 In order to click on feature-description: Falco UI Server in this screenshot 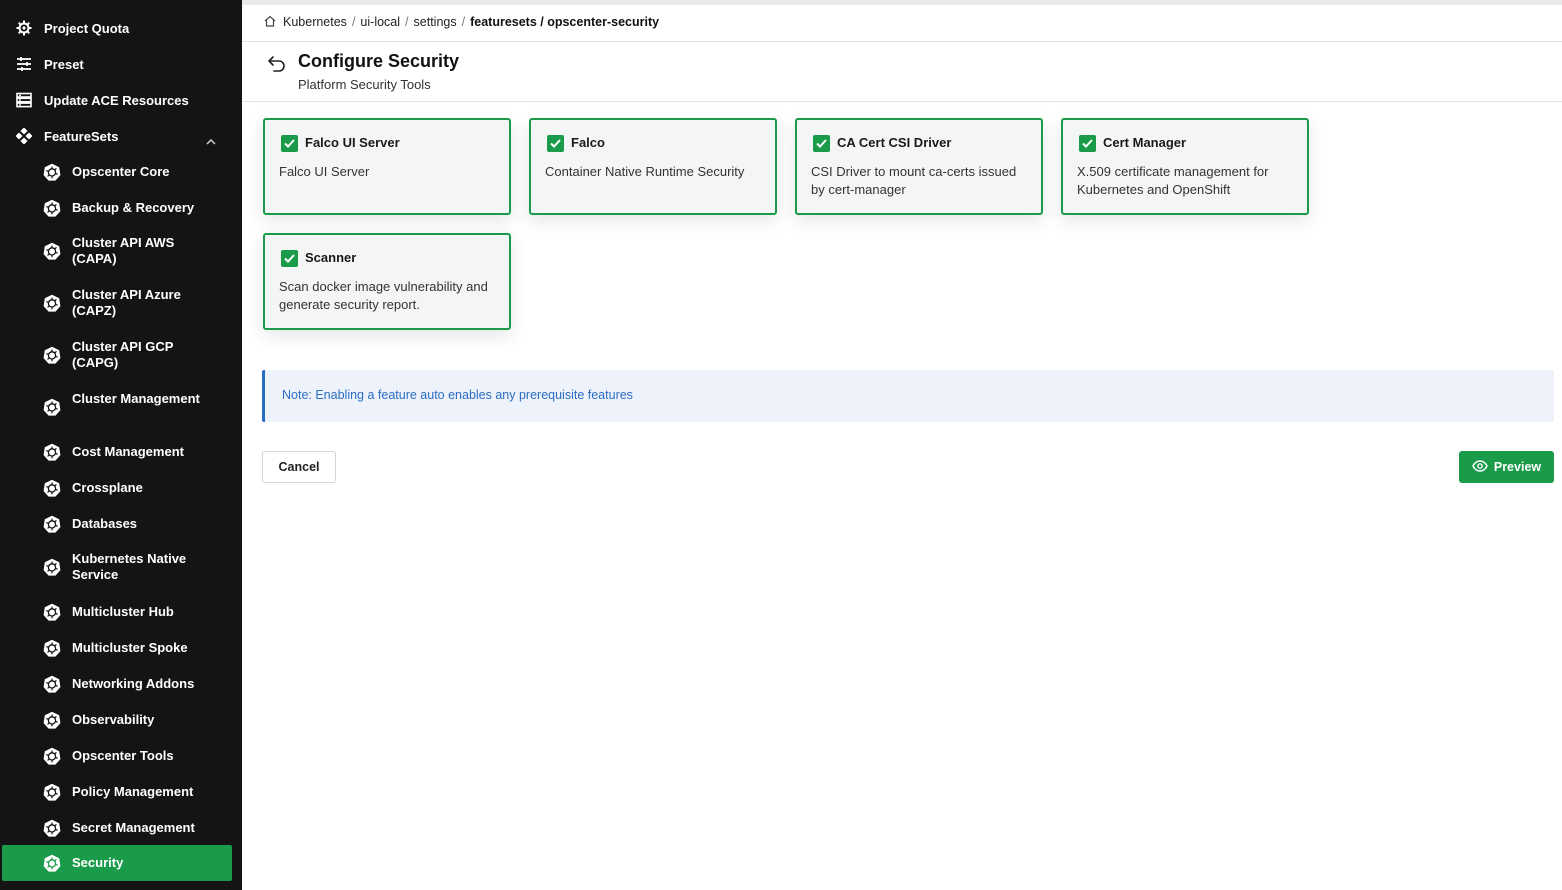, I will do `click(324, 171)`.